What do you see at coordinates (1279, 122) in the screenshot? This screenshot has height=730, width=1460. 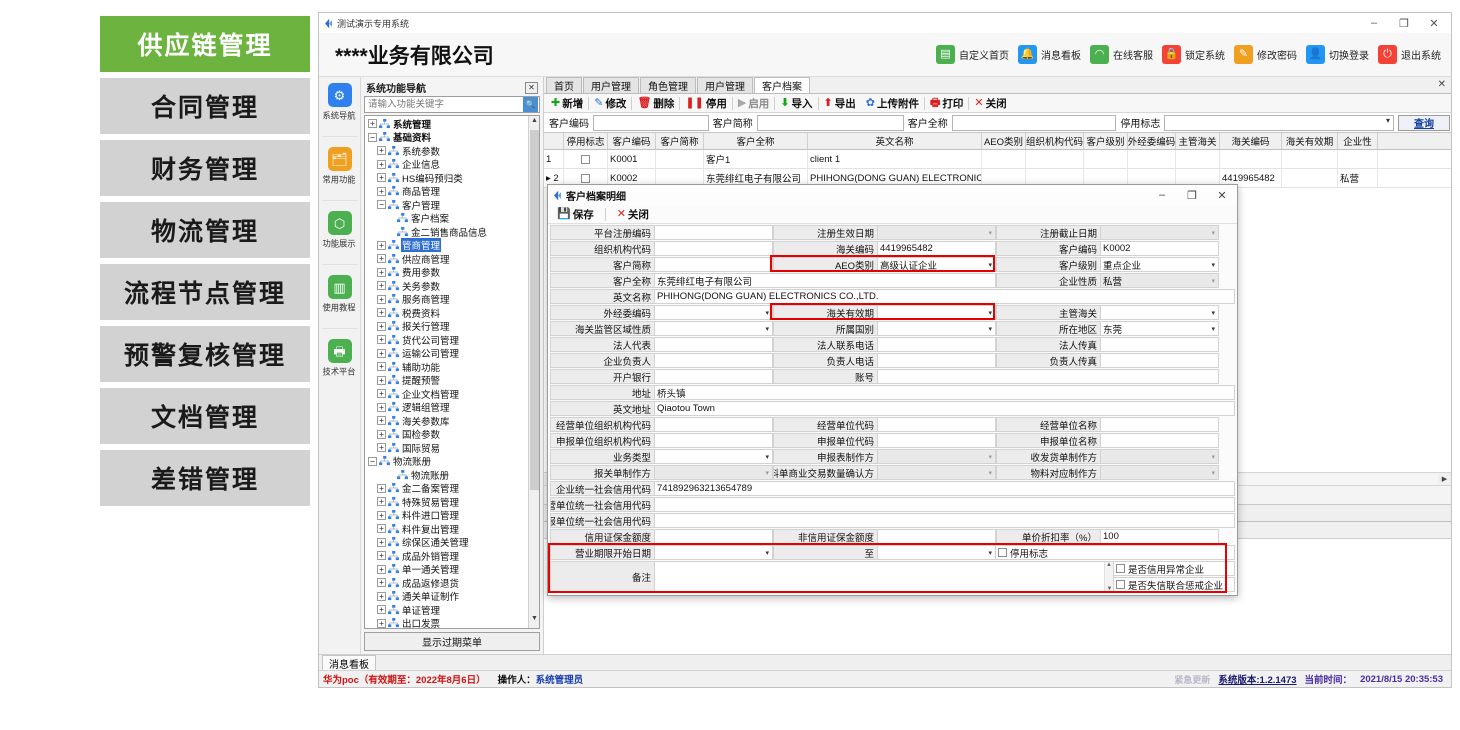 I see `filter-select-stop-flag` at bounding box center [1279, 122].